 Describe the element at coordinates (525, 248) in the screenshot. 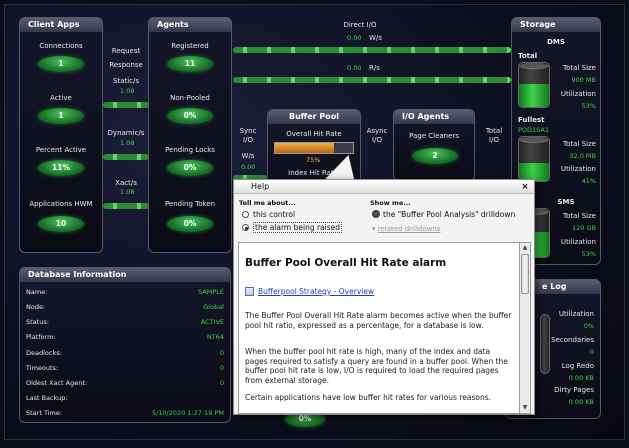

I see `scroll-up-icon: ▲` at that location.